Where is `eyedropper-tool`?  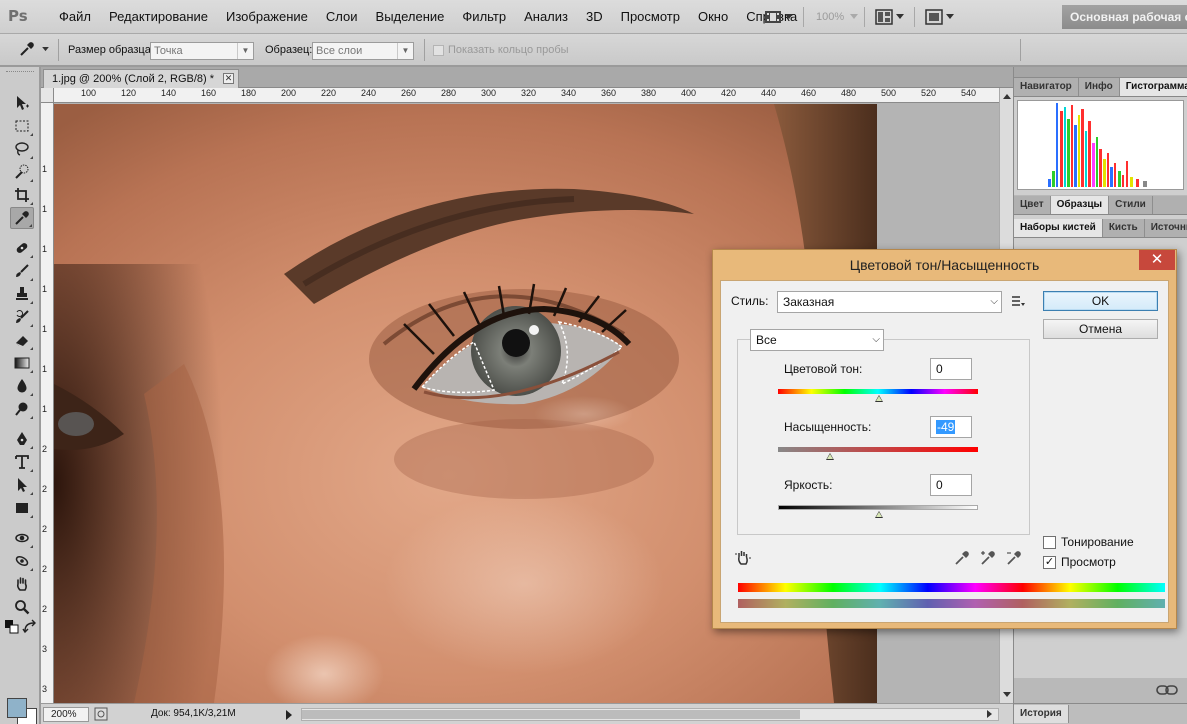
eyedropper-tool is located at coordinates (22, 218).